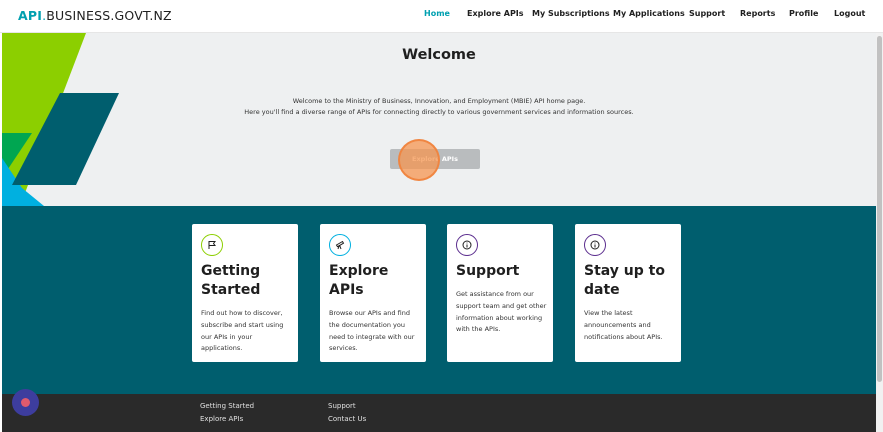 The height and width of the screenshot is (432, 883). What do you see at coordinates (221, 419) in the screenshot?
I see `footer-link-explore-apis: Explore APIs` at bounding box center [221, 419].